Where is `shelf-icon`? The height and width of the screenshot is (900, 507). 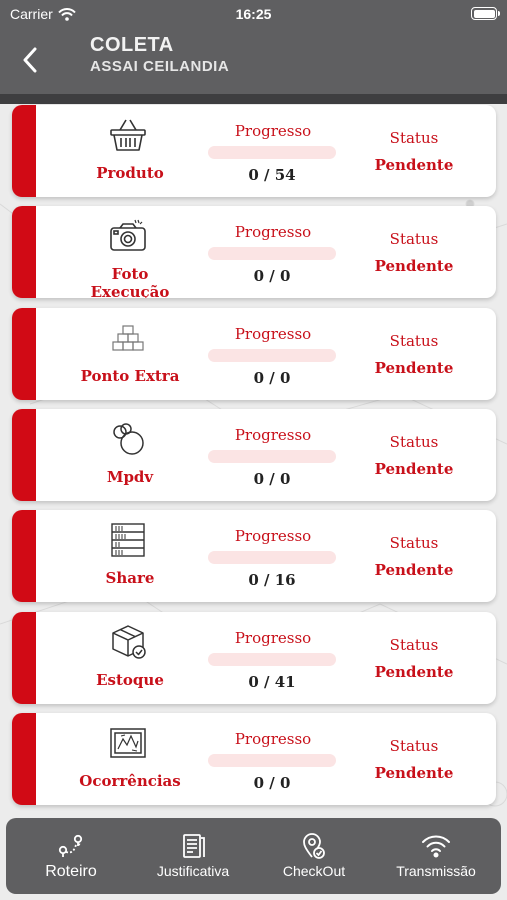
shelf-icon is located at coordinates (128, 540).